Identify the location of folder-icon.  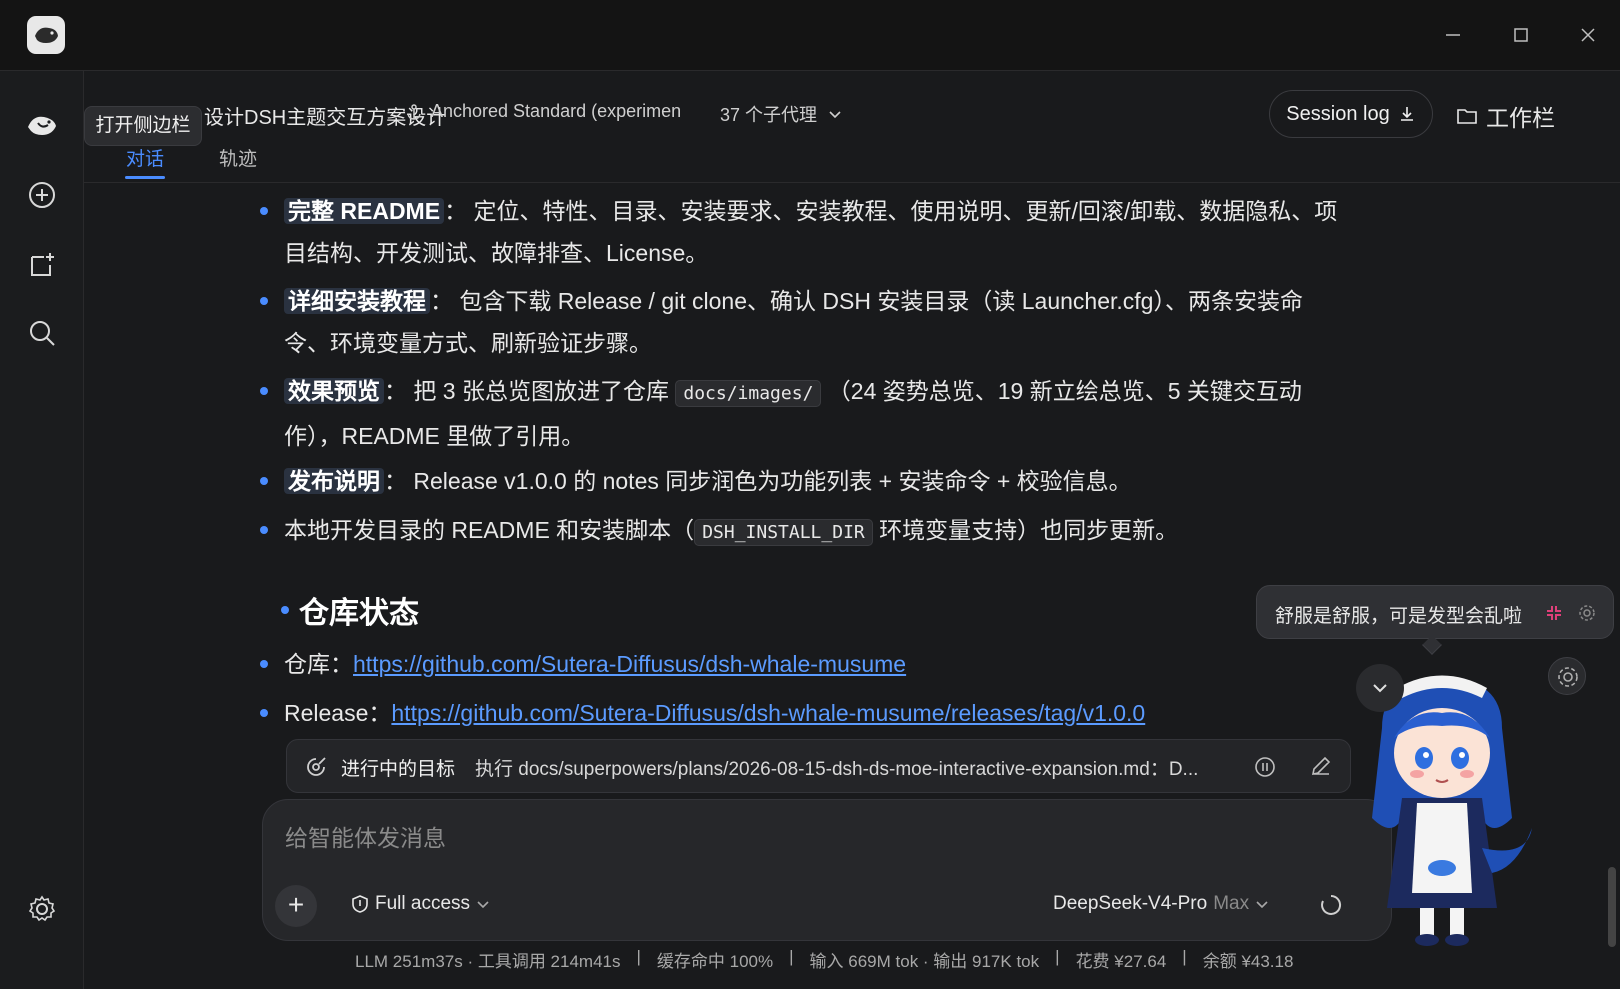
(1467, 116).